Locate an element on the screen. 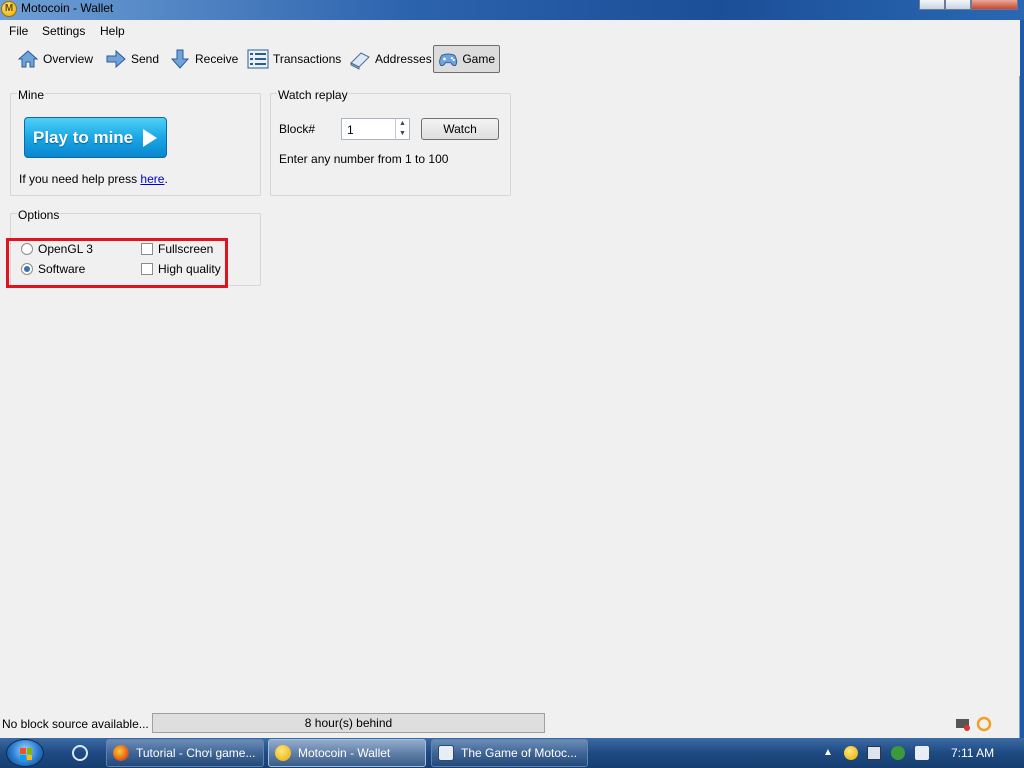 This screenshot has height=768, width=1024. quick-launch-icon is located at coordinates (80, 753).